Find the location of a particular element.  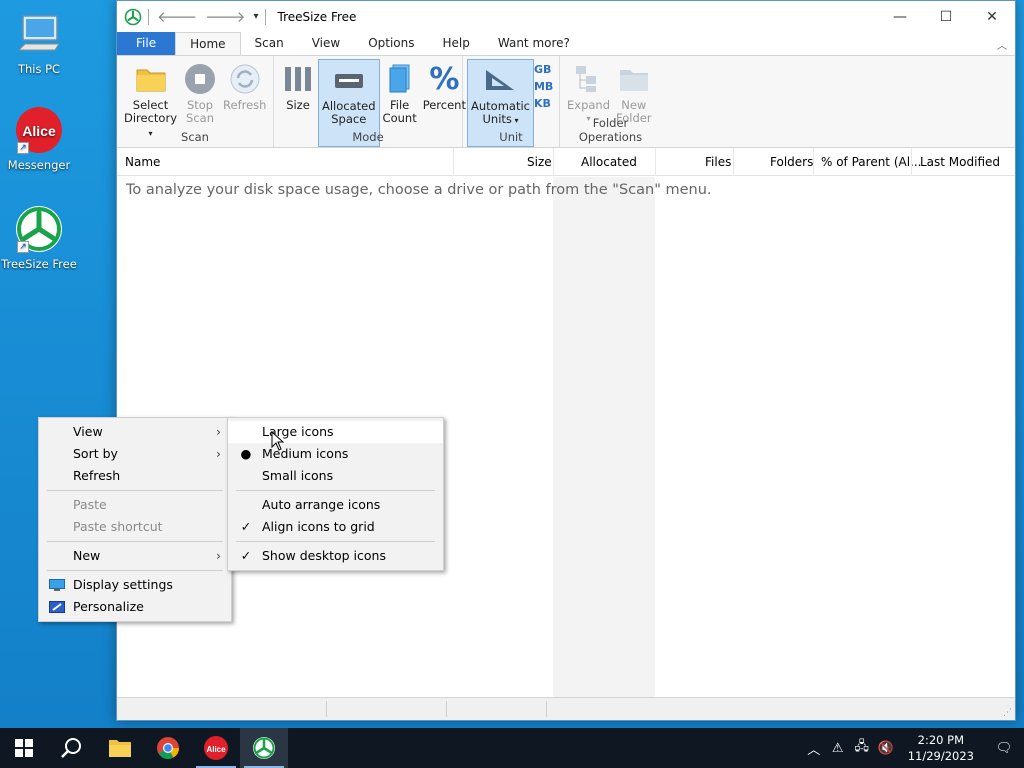

treesize-icon: ↗ is located at coordinates (39, 229).